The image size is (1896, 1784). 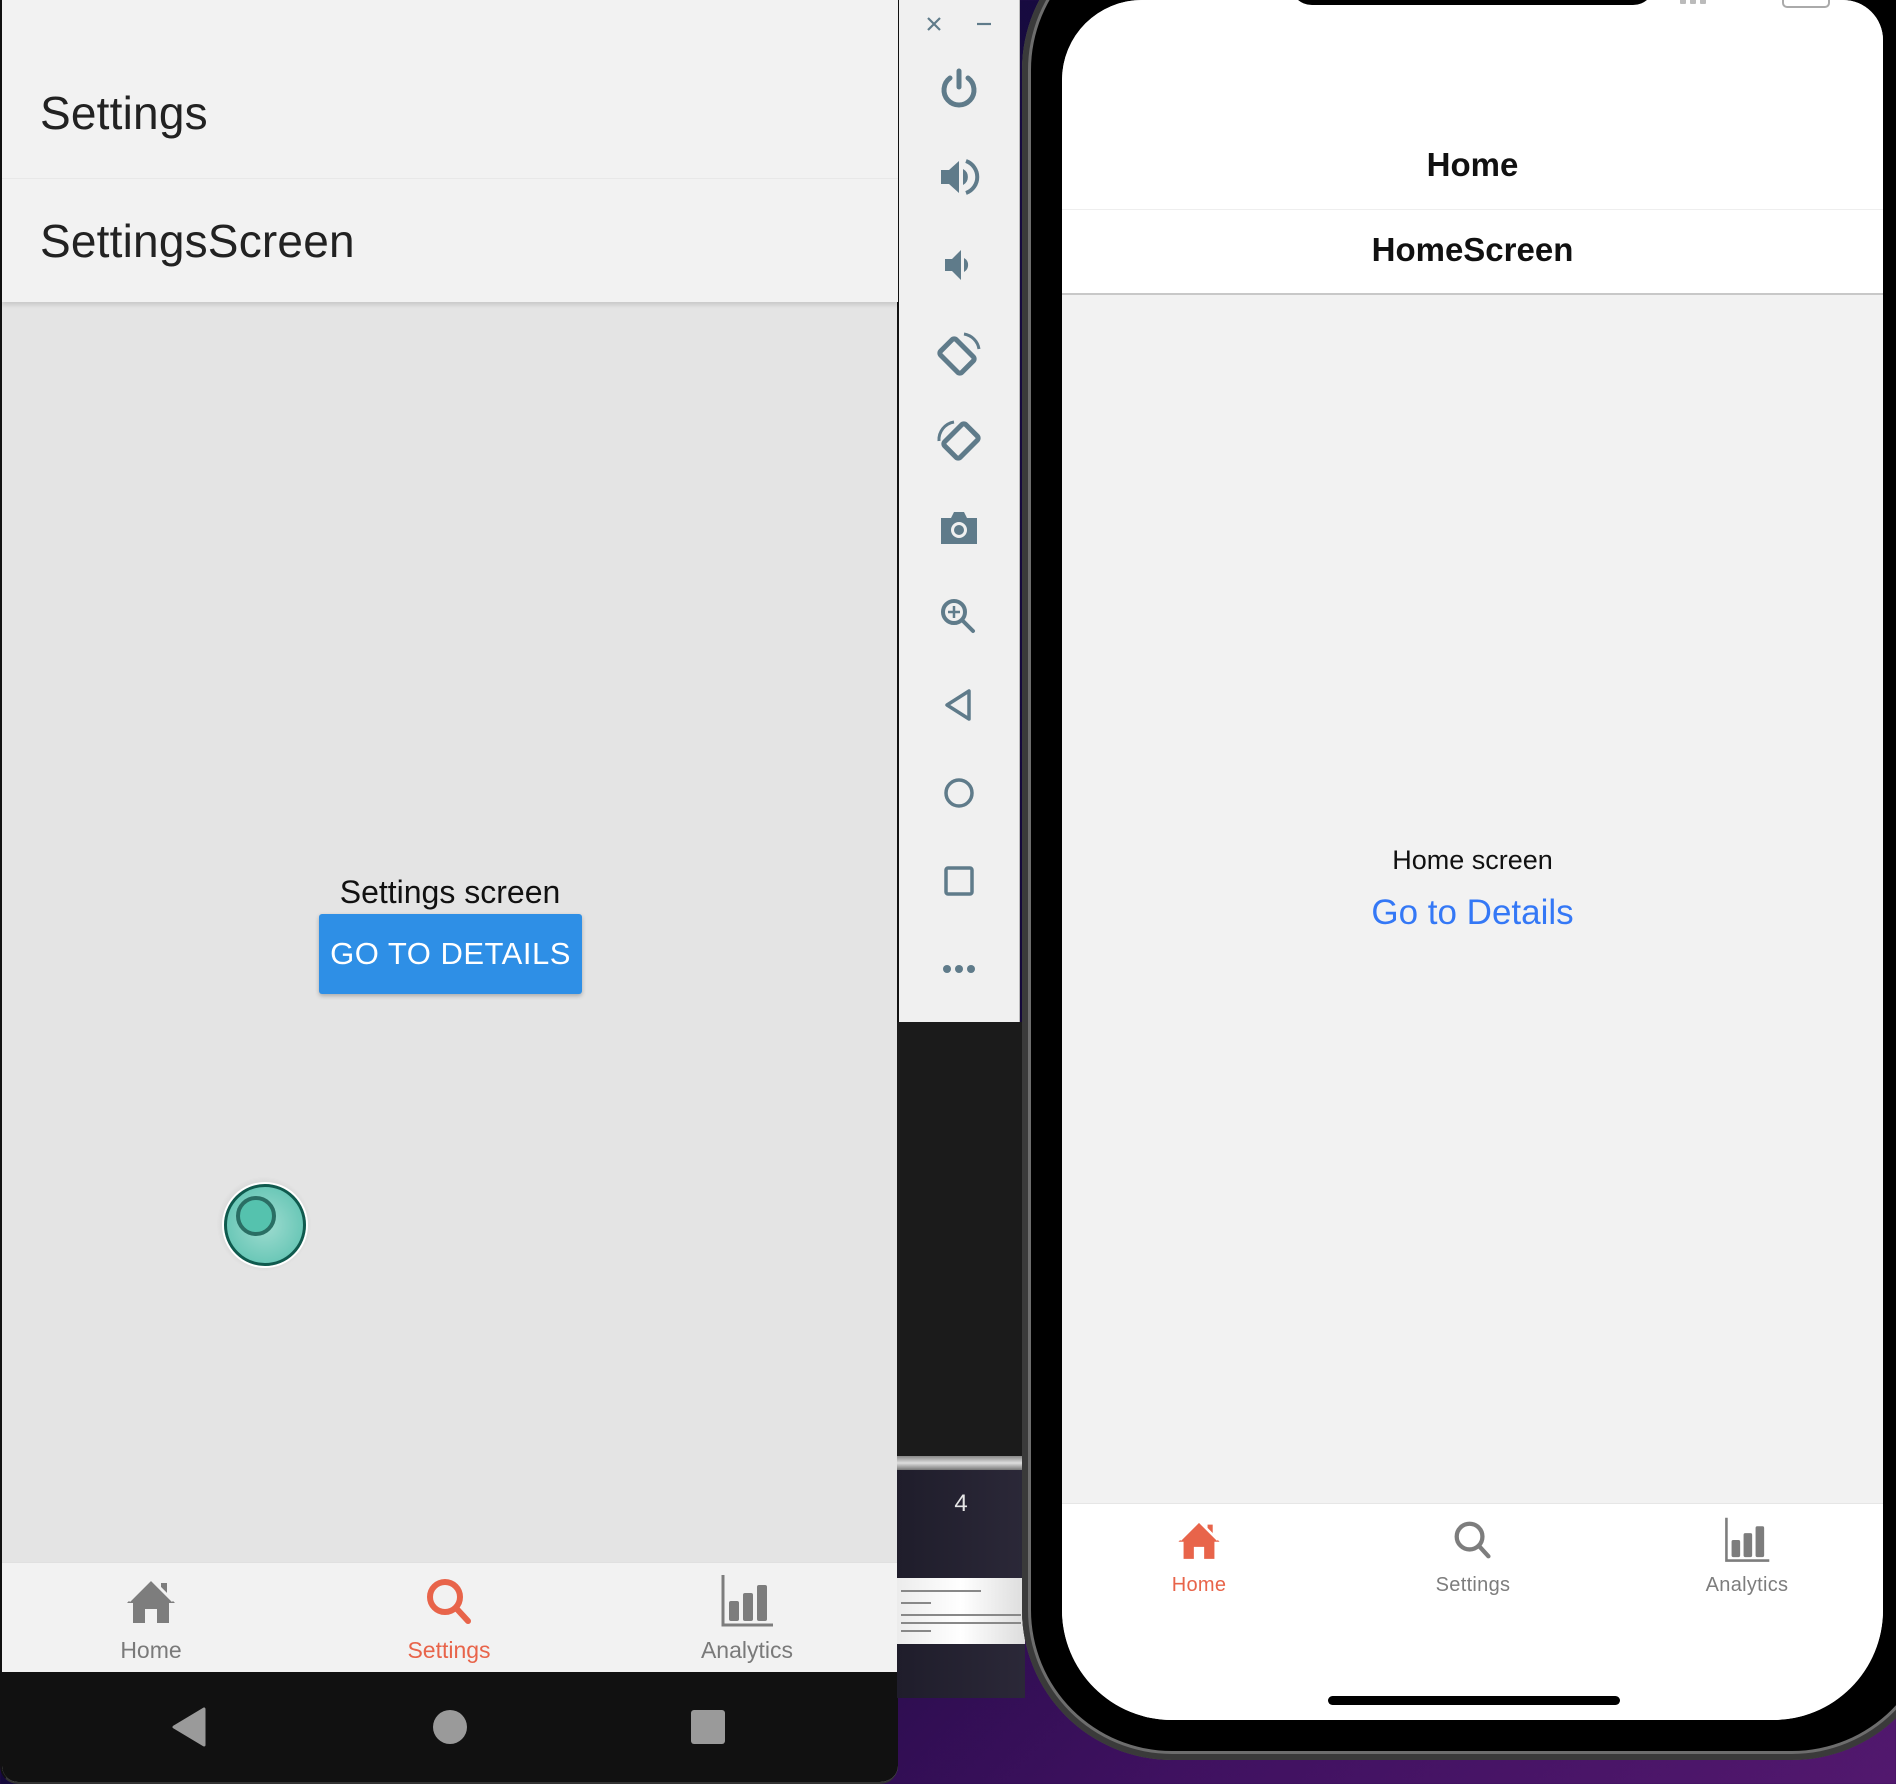 I want to click on power-button, so click(x=959, y=89).